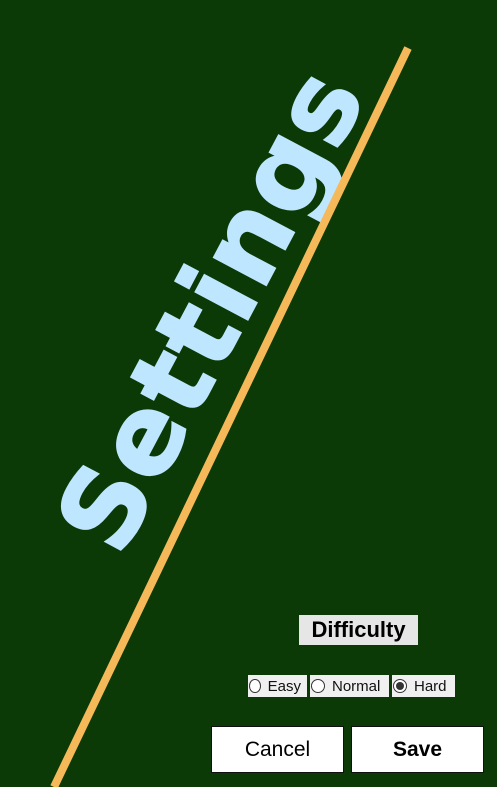 Image resolution: width=497 pixels, height=787 pixels. What do you see at coordinates (430, 686) in the screenshot?
I see `radio-label-hard: Hard` at bounding box center [430, 686].